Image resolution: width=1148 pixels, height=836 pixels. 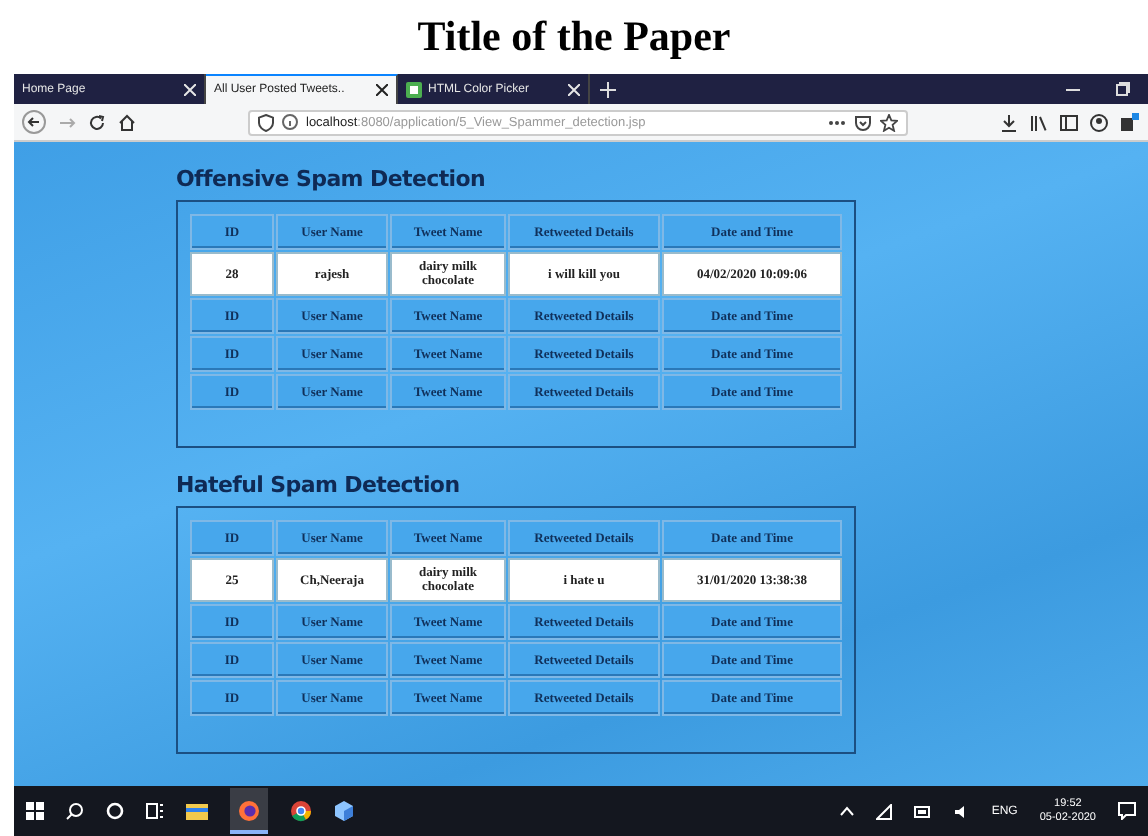 I want to click on cube-icon, so click(x=344, y=811).